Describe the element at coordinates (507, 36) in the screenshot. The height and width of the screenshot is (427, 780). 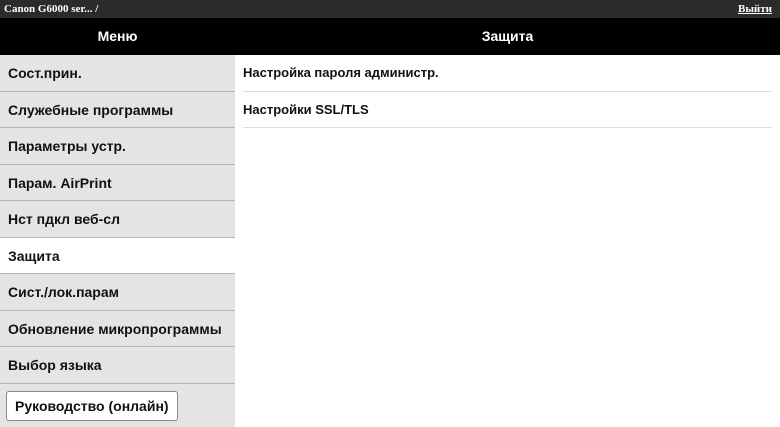
I see `page-title: Защита` at that location.